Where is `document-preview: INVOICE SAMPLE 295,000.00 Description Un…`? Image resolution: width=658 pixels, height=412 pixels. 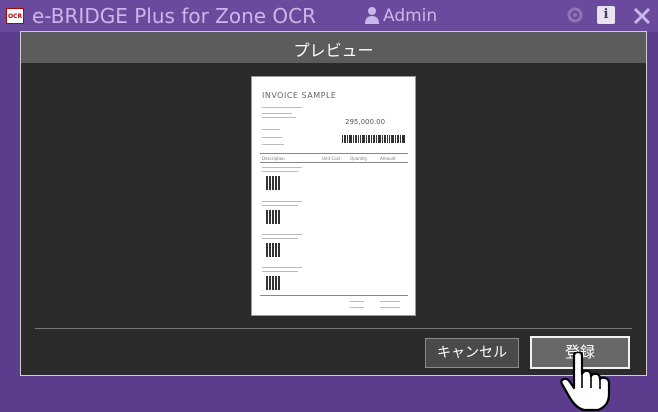
document-preview: INVOICE SAMPLE 295,000.00 Description Un… is located at coordinates (333, 196).